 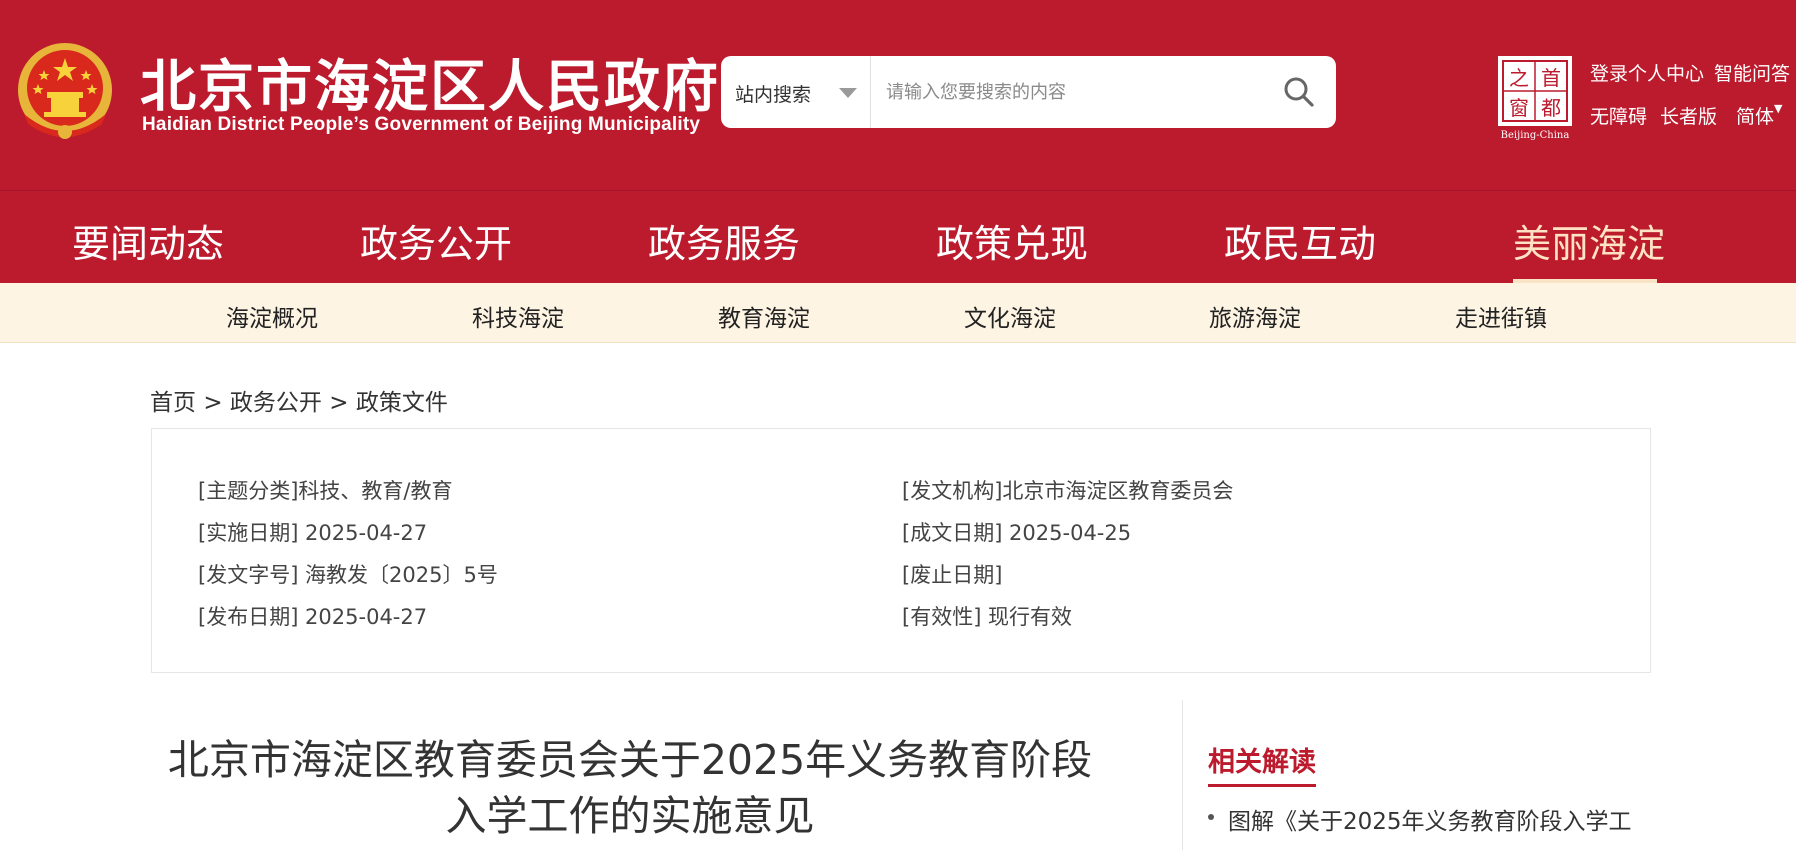 What do you see at coordinates (1501, 316) in the screenshot?
I see `subnav-item-streets: 走进街镇` at bounding box center [1501, 316].